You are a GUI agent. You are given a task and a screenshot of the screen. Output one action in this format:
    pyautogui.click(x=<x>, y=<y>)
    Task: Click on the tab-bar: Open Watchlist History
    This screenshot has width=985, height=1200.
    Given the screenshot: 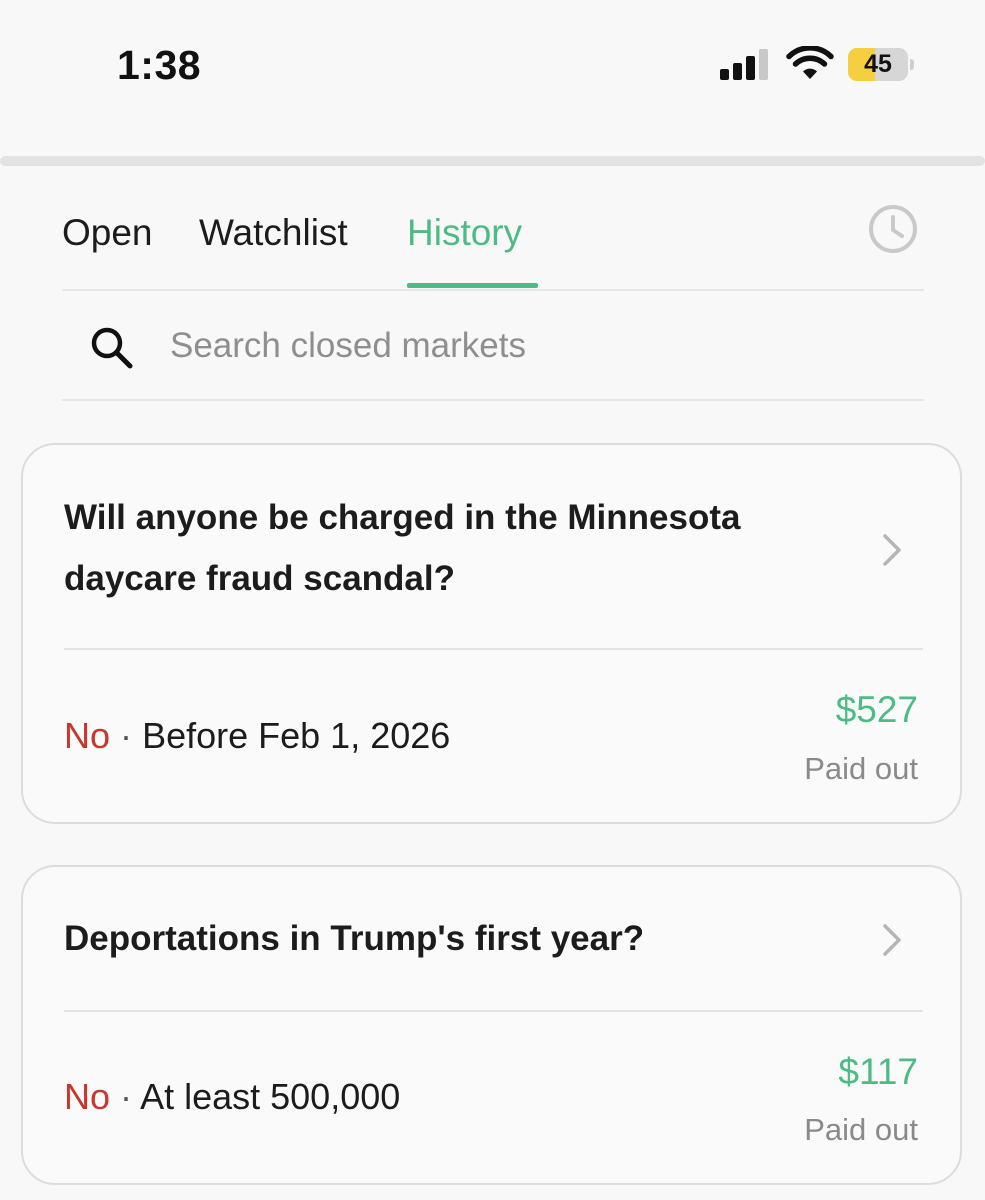 What is the action you would take?
    pyautogui.click(x=493, y=245)
    